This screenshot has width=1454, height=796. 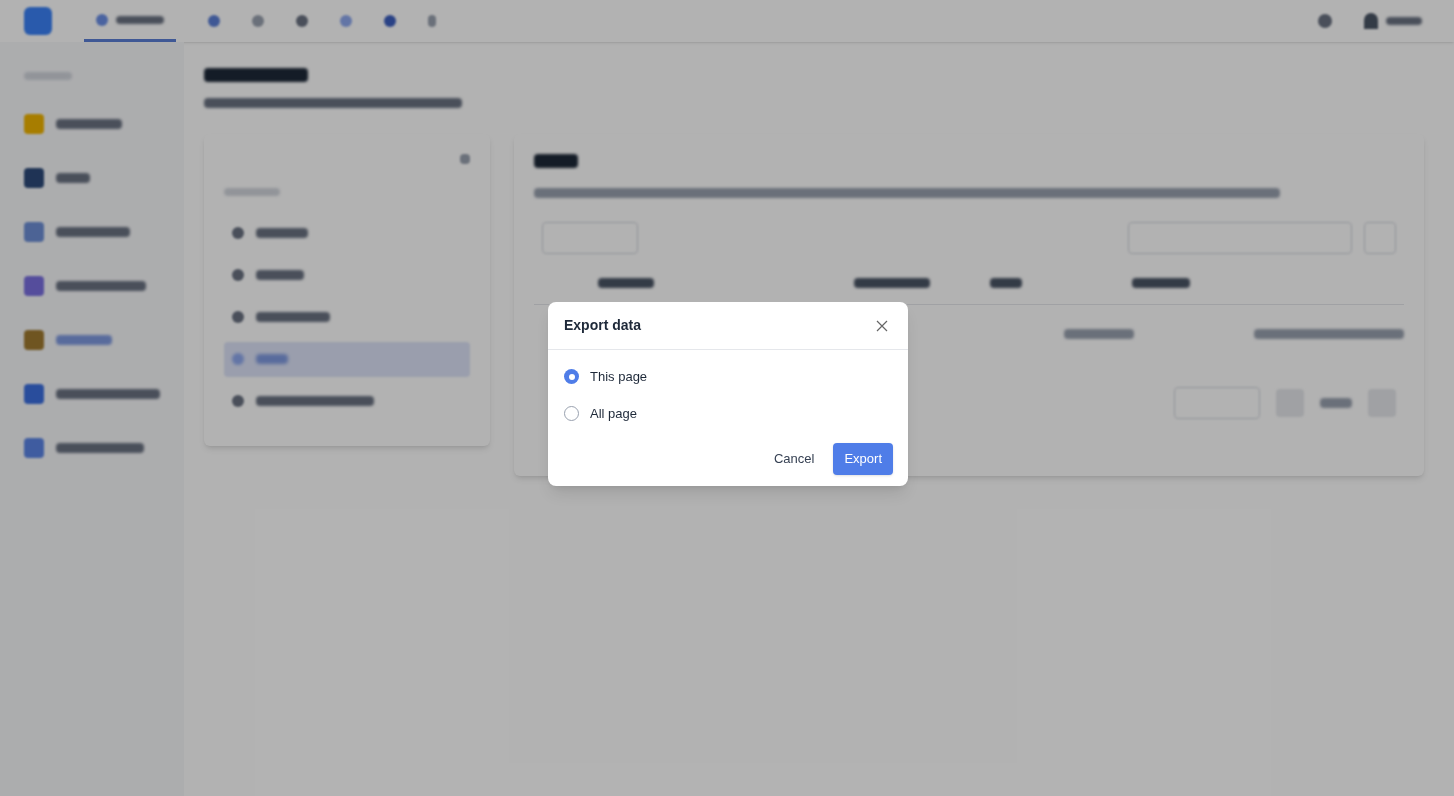 I want to click on option-label: All page, so click(x=613, y=413).